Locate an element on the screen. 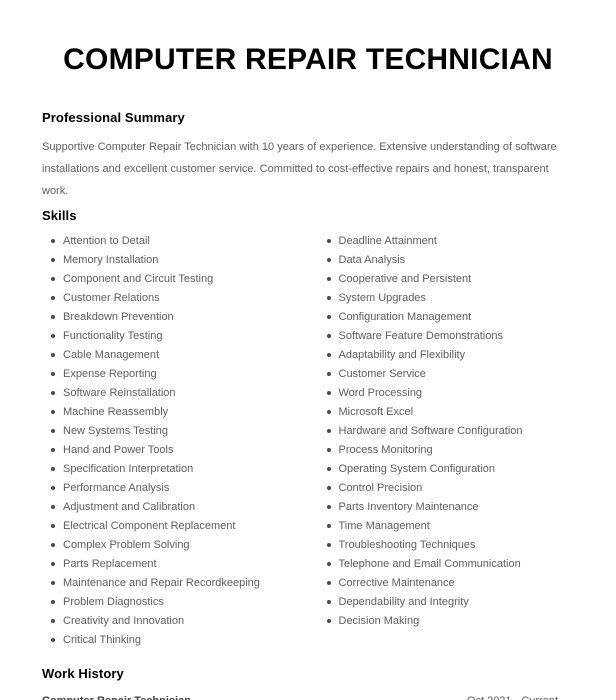 The width and height of the screenshot is (616, 700). skill-item: Corrective Maintenance is located at coordinates (450, 583).